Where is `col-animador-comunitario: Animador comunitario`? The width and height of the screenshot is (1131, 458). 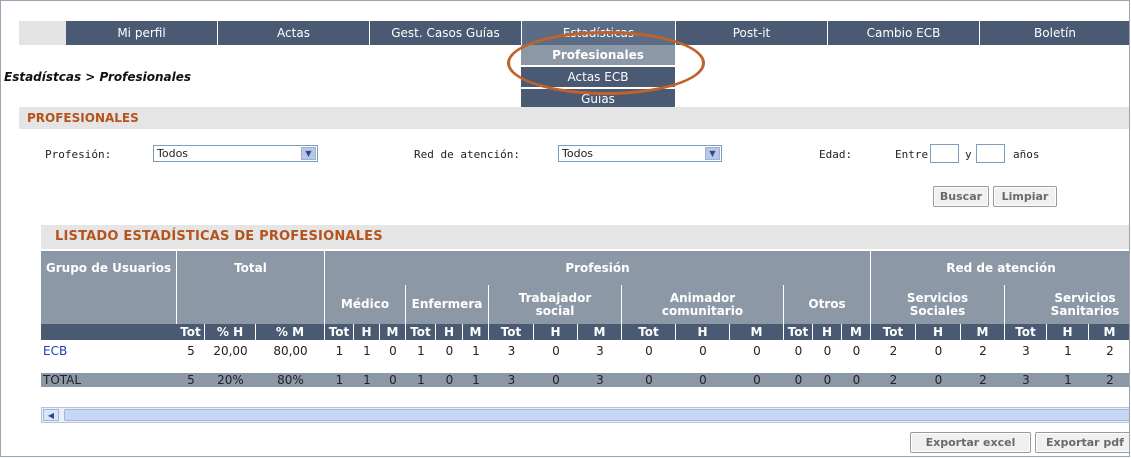
col-animador-comunitario: Animador comunitario is located at coordinates (703, 304).